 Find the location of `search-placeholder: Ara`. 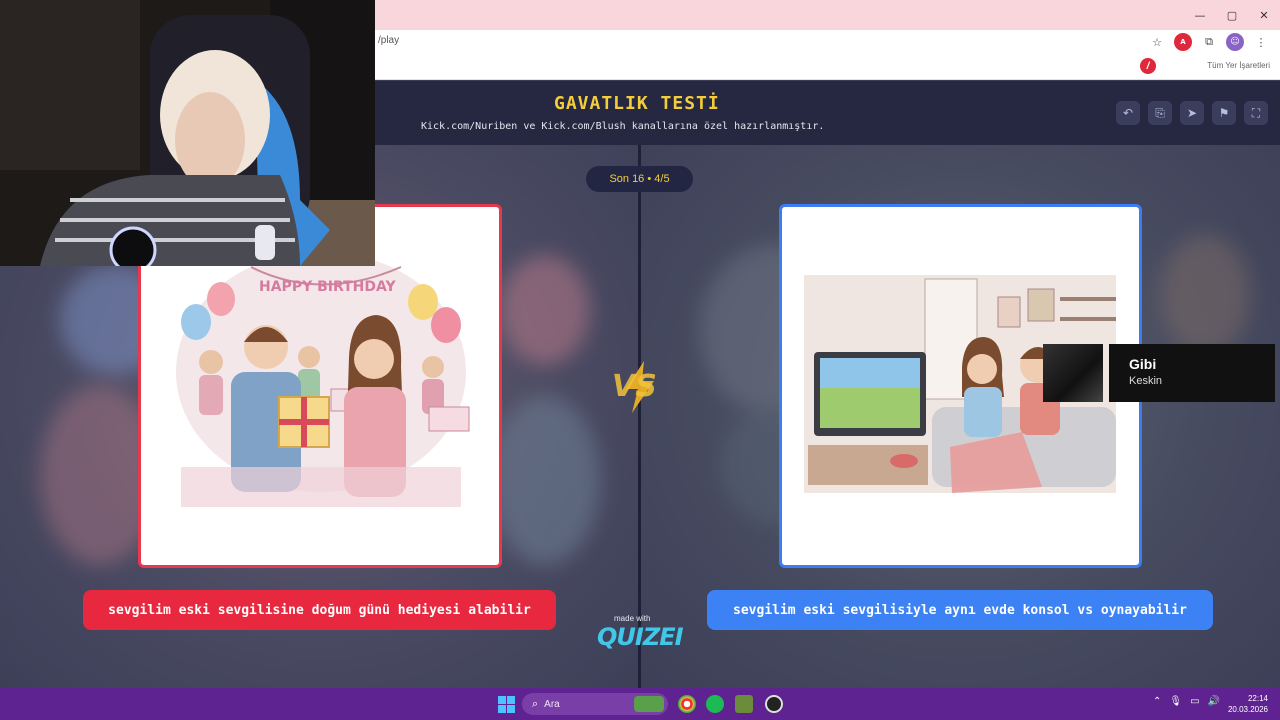

search-placeholder: Ara is located at coordinates (552, 704).